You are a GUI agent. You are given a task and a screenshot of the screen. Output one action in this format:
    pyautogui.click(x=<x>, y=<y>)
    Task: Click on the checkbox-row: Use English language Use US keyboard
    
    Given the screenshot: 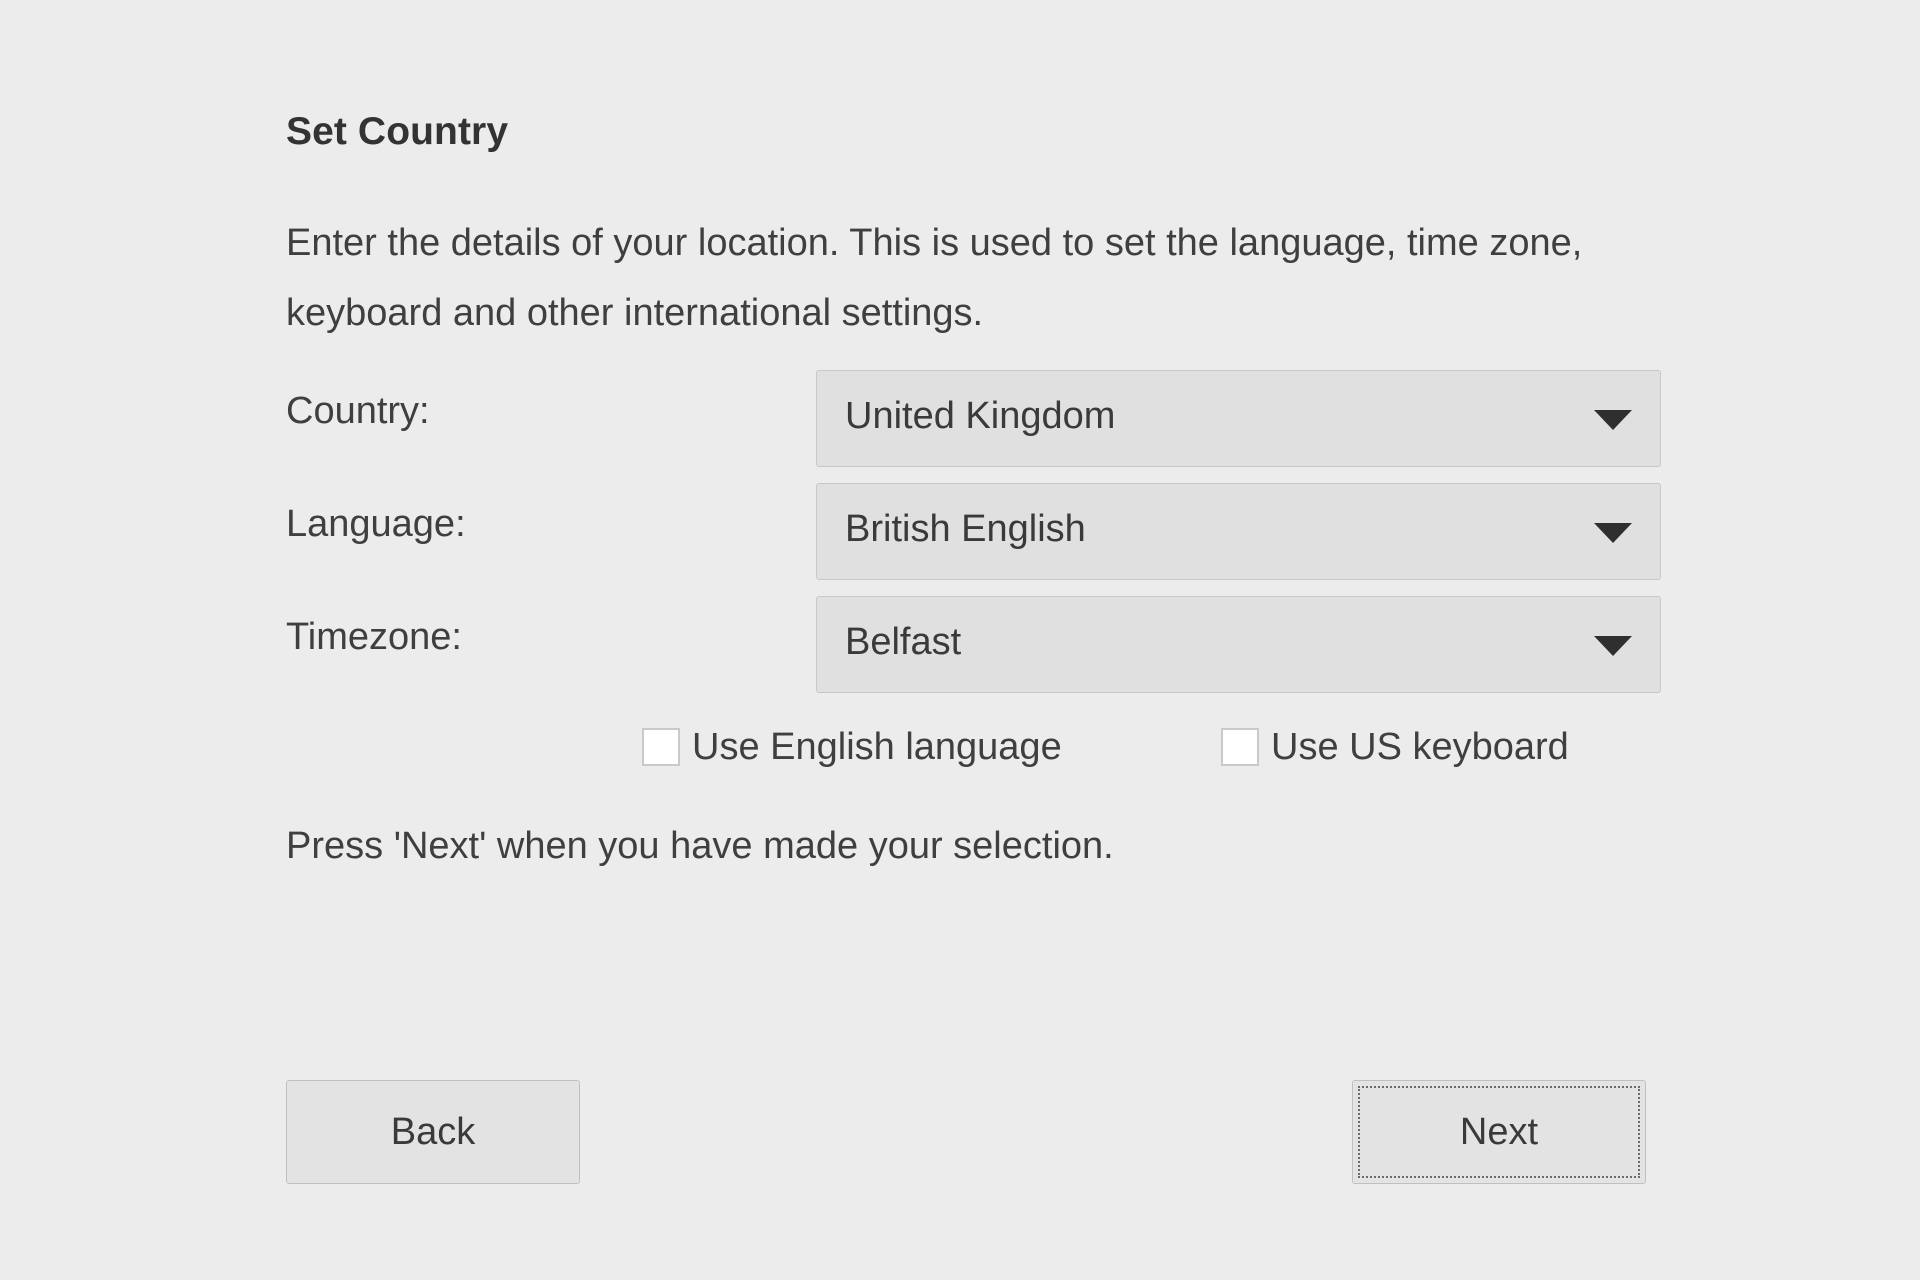 What is the action you would take?
    pyautogui.click(x=986, y=747)
    